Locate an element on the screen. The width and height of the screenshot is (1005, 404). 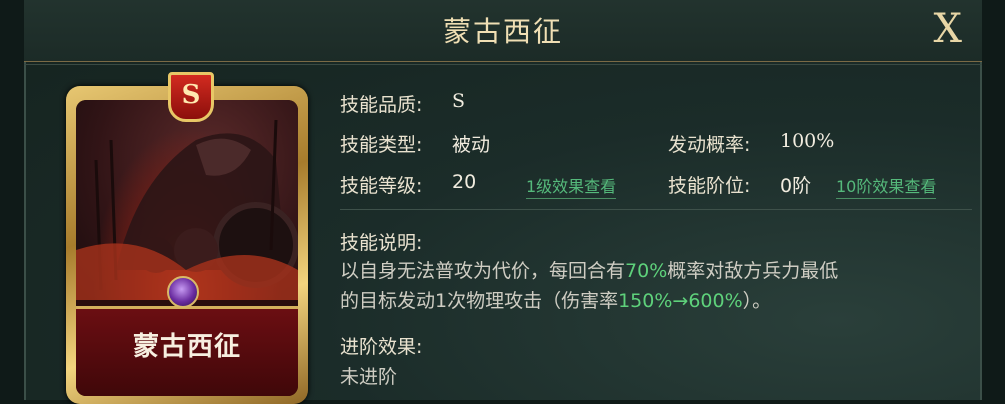
advance-value: 未进阶 is located at coordinates (369, 377).